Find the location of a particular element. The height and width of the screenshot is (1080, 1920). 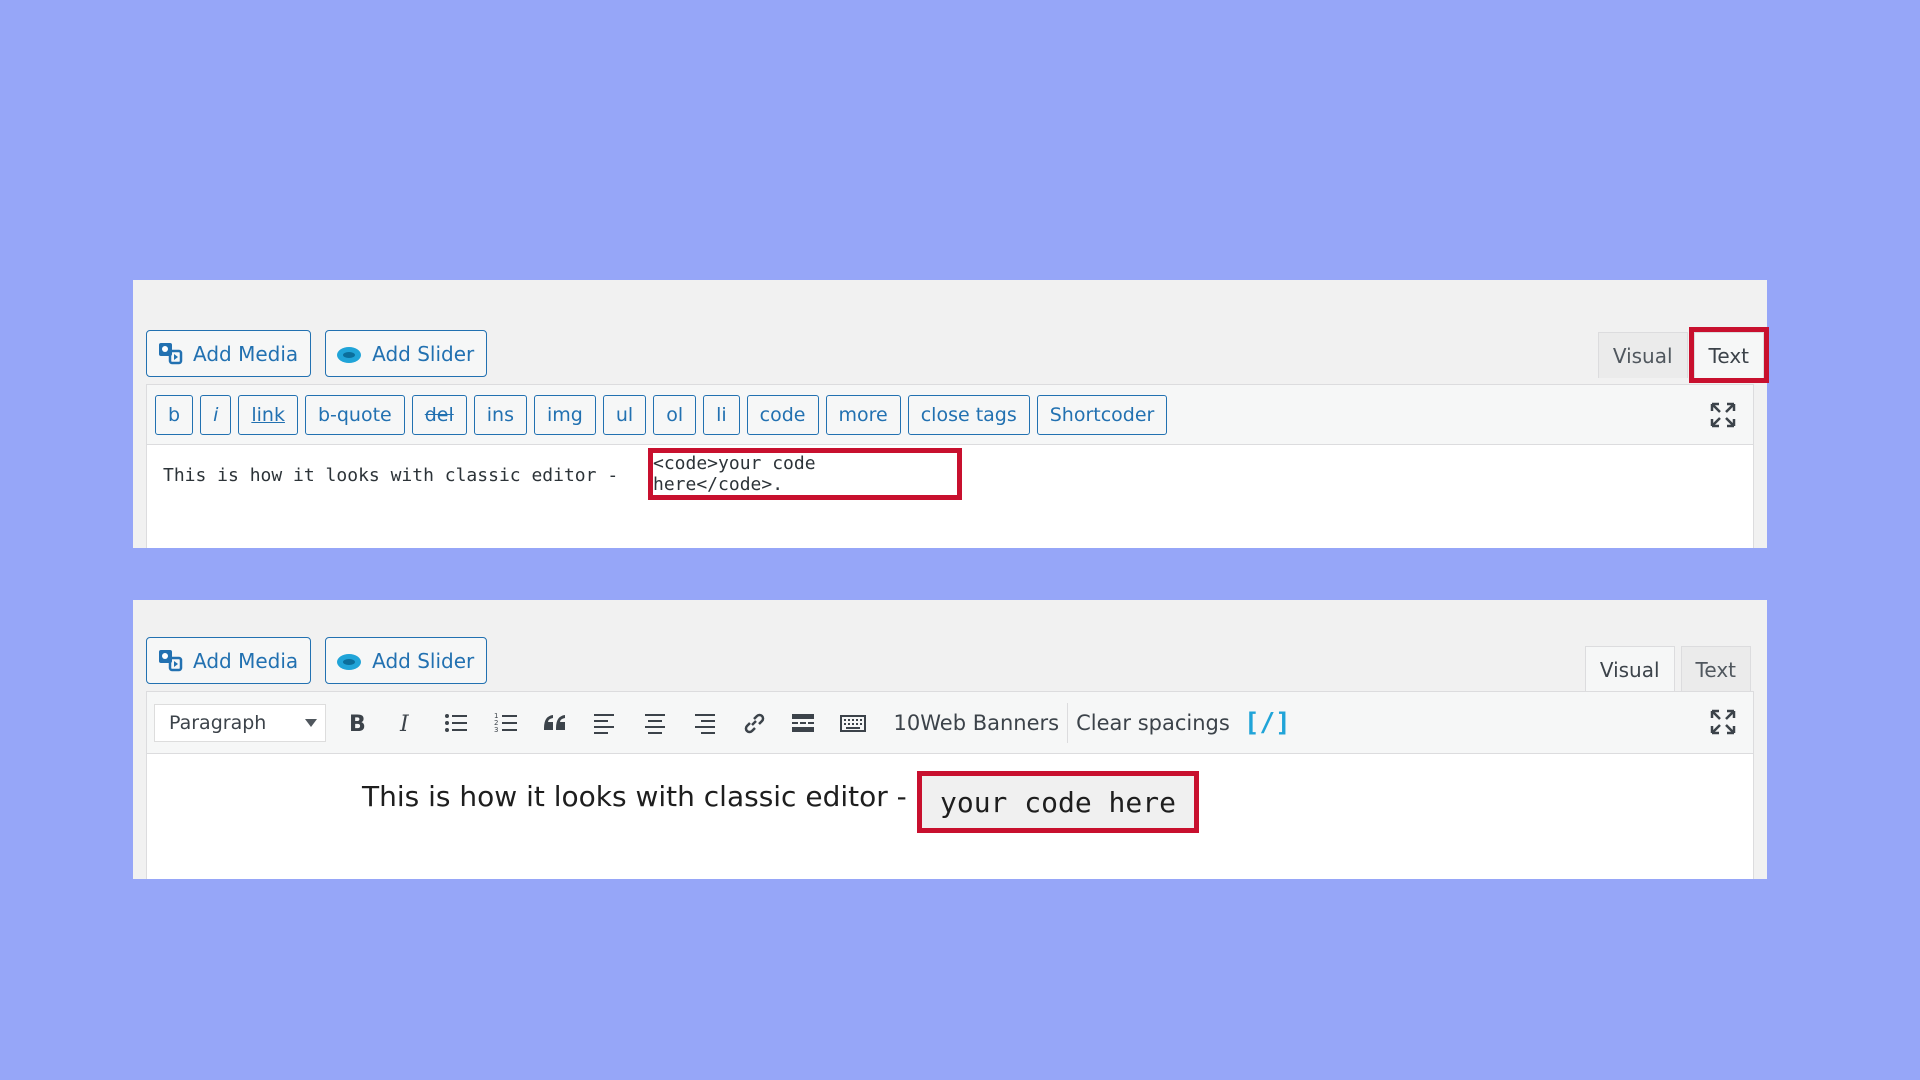

format-select: Paragraph is located at coordinates (240, 722).